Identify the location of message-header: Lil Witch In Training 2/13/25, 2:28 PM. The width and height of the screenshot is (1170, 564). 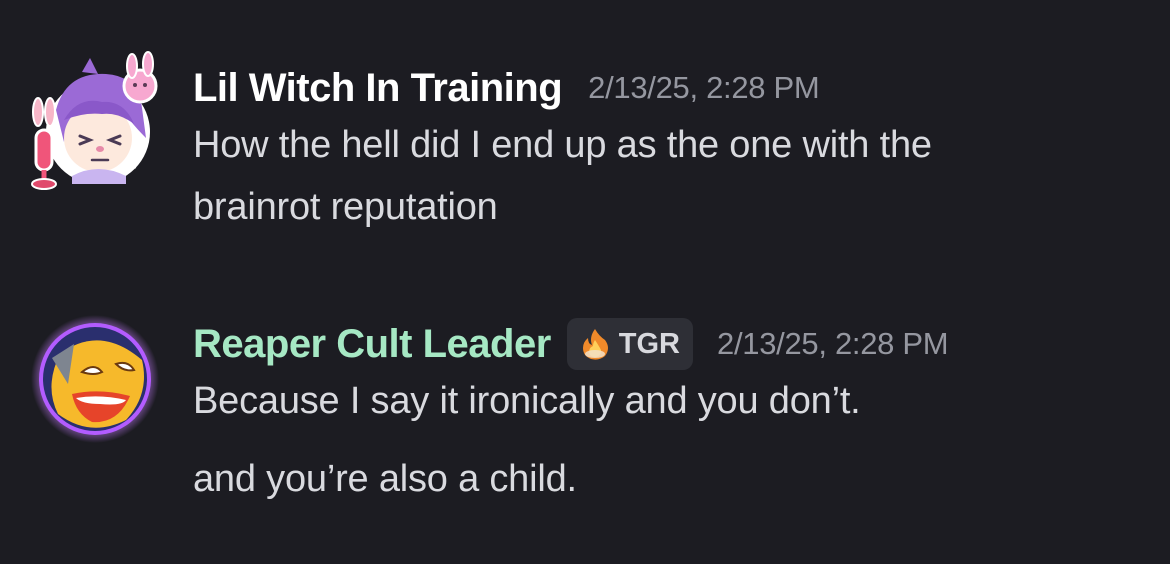
(668, 88).